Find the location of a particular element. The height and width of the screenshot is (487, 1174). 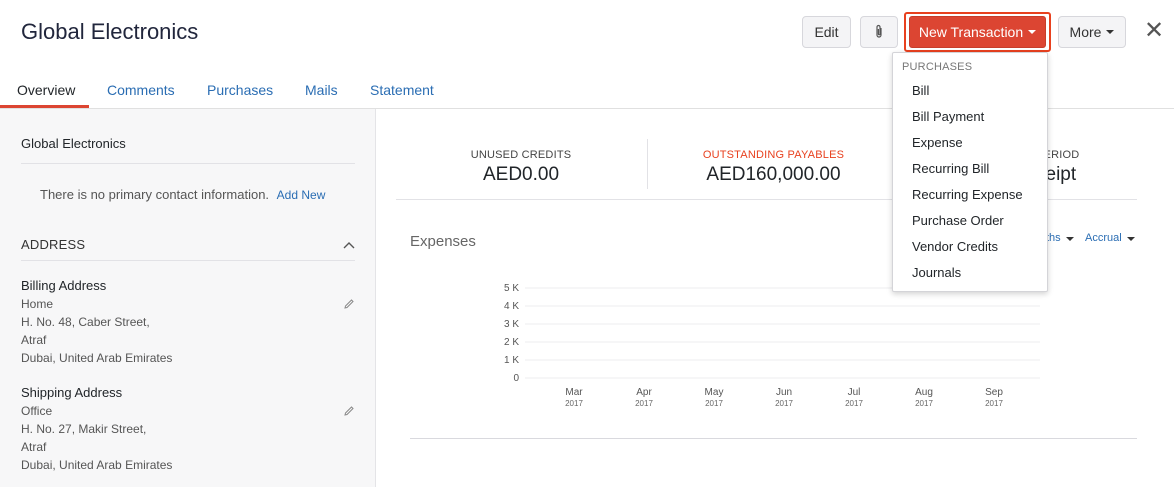

x-tick-label-month: Apr is located at coordinates (644, 392).